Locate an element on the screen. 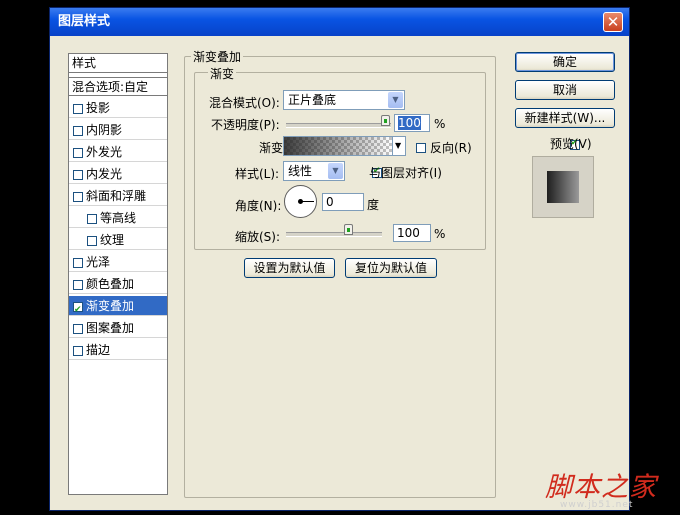  style-item-label: 光泽 is located at coordinates (98, 262).